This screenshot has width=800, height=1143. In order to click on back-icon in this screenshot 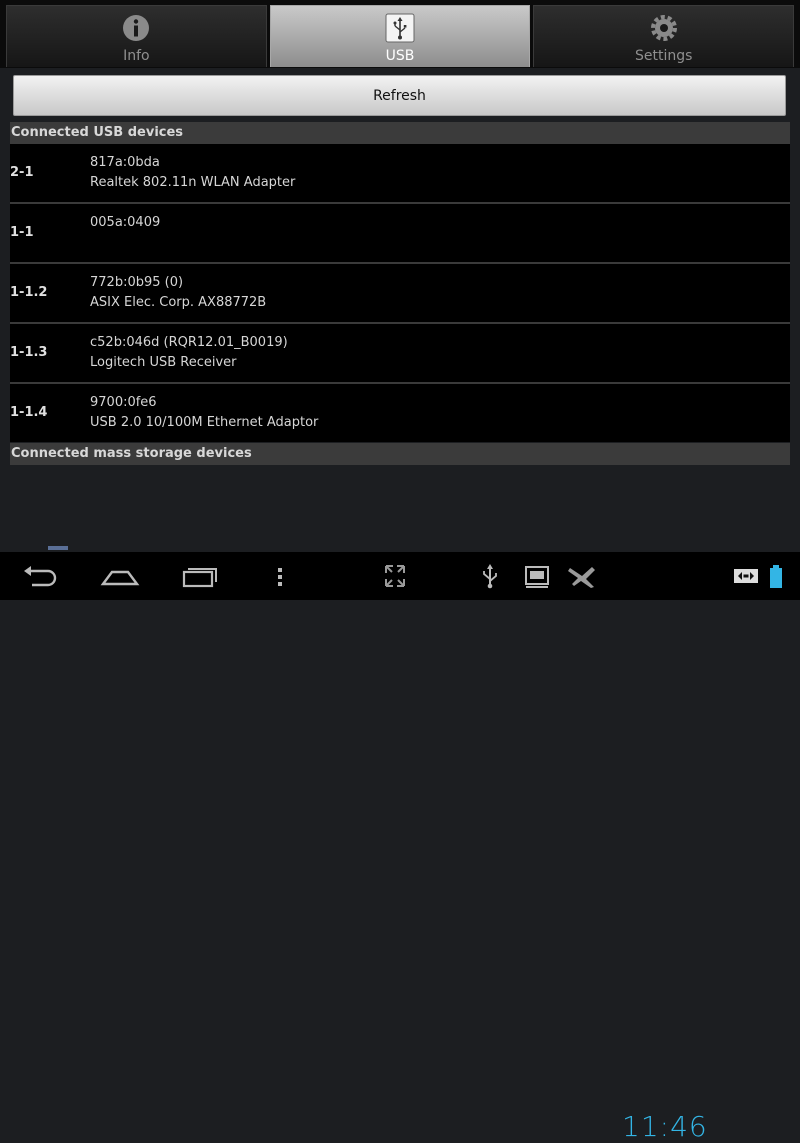, I will do `click(40, 576)`.